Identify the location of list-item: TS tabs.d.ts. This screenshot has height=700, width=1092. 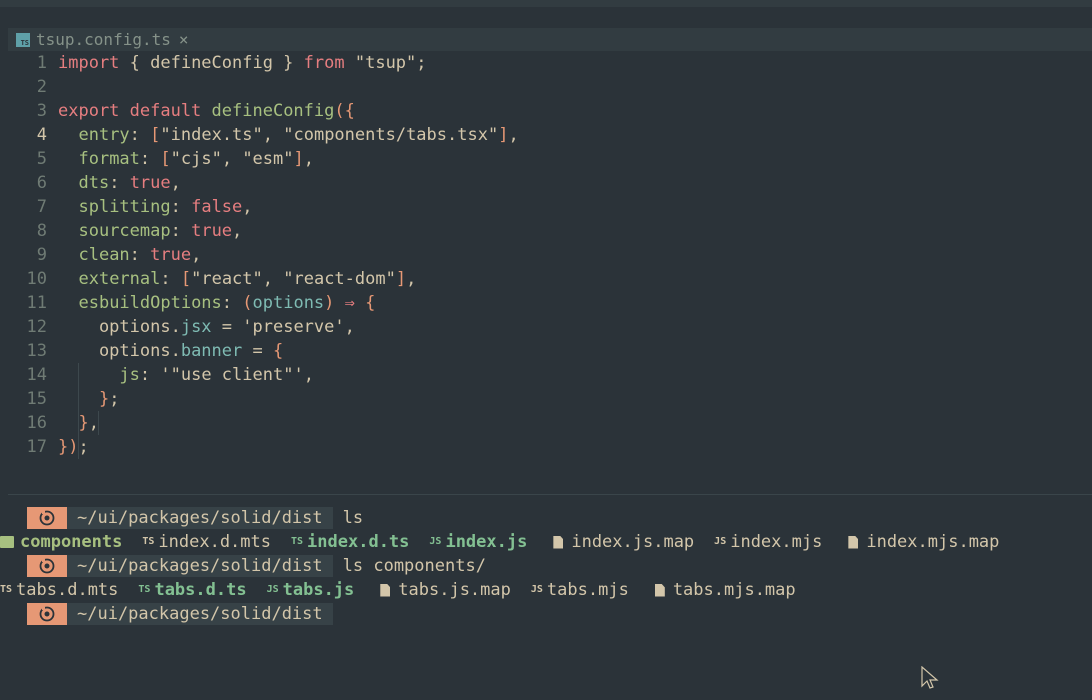
(192, 590).